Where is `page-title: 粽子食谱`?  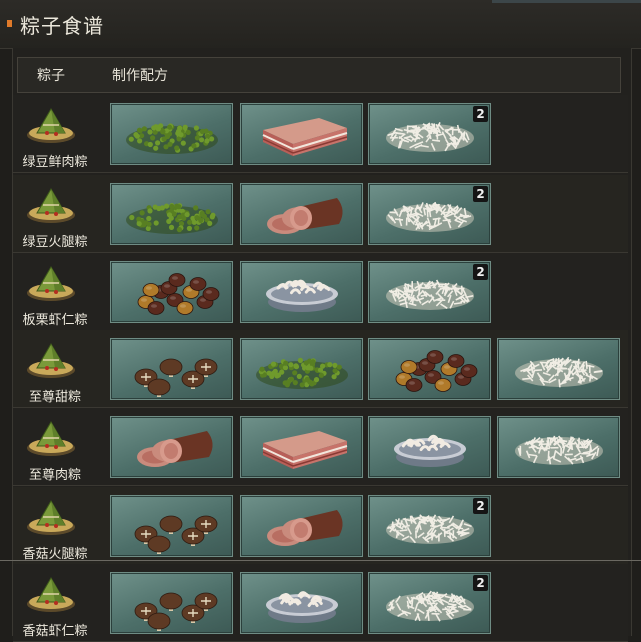 page-title: 粽子食谱 is located at coordinates (62, 26).